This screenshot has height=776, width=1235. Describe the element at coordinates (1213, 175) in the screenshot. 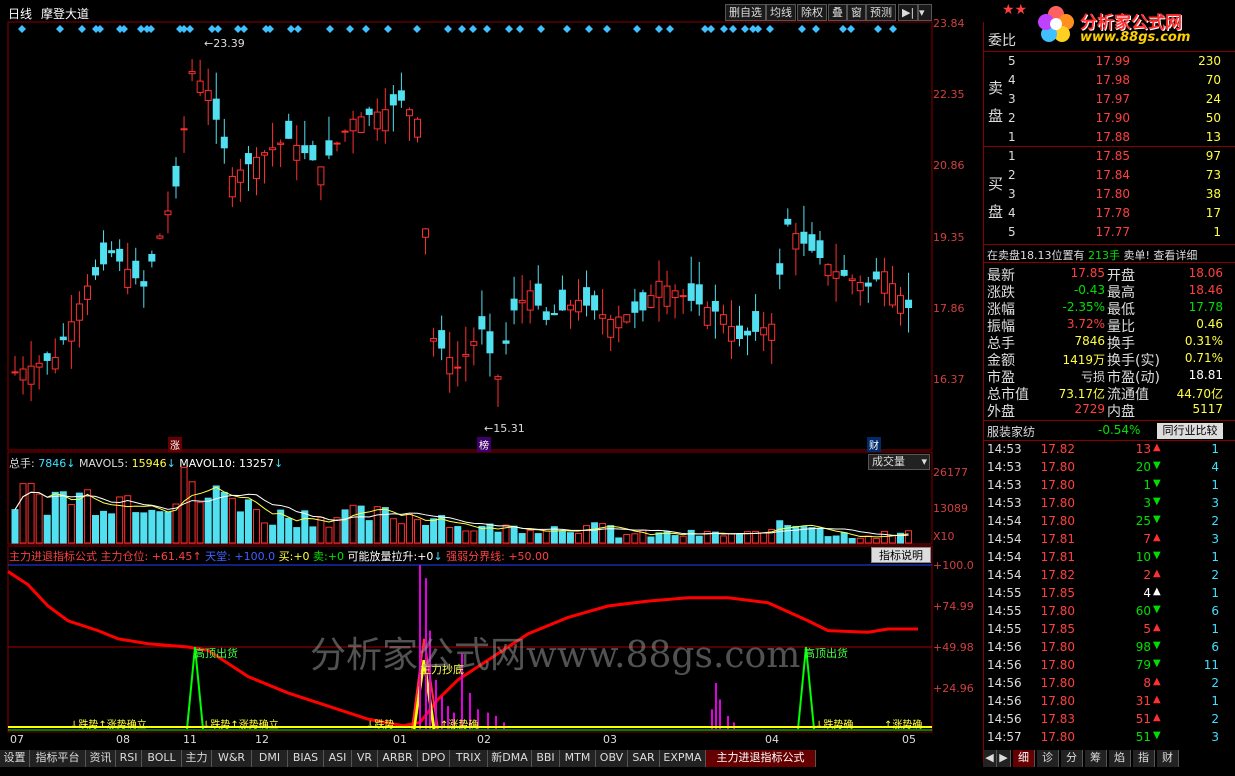

I see `book-volume: 73` at that location.